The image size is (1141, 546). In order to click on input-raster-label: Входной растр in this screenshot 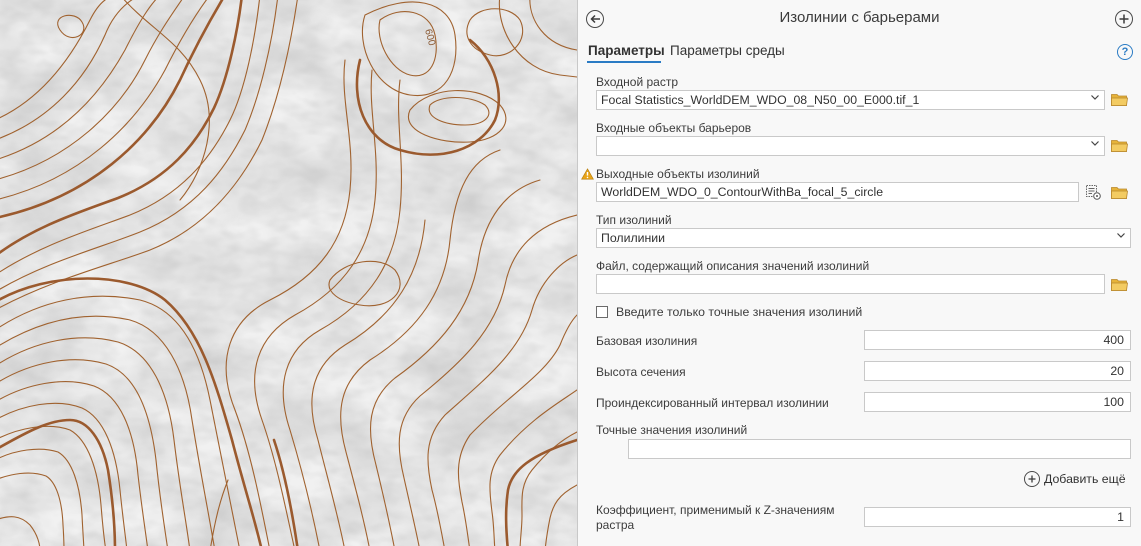, I will do `click(637, 82)`.